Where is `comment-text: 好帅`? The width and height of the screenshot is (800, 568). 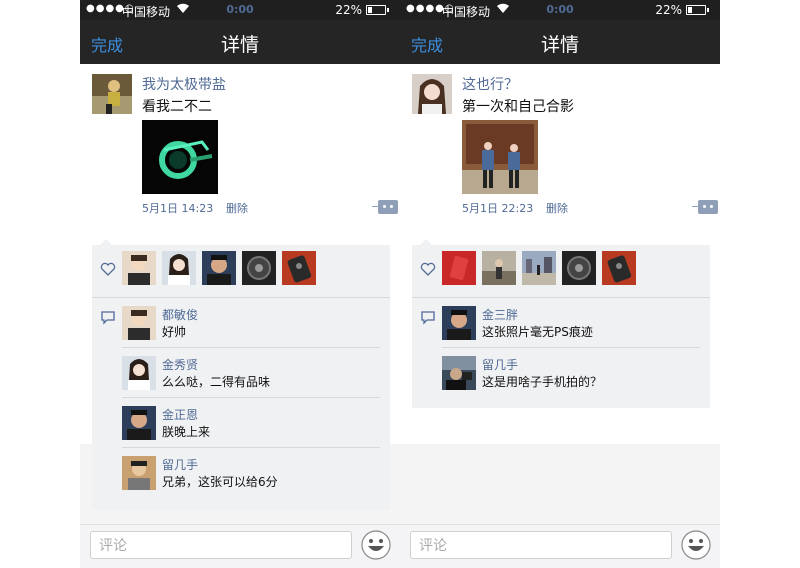
comment-text: 好帅 is located at coordinates (174, 332).